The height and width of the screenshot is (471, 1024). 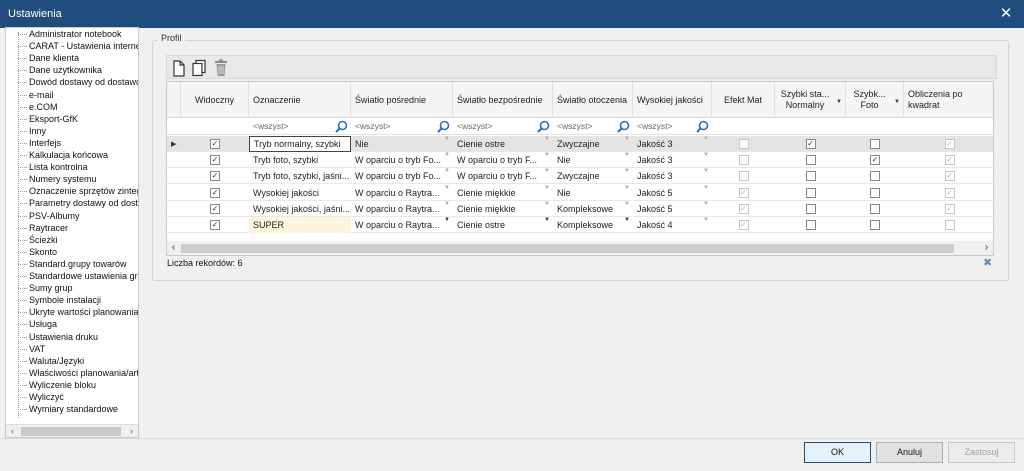 I want to click on tree-item: Symbole instalacji, so click(x=57, y=300).